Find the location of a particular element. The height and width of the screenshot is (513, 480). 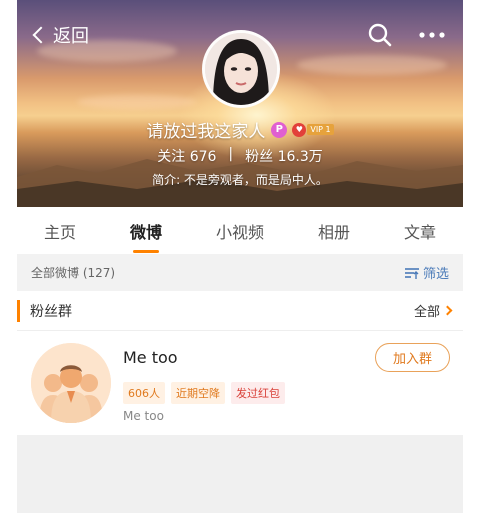

p-badge-icon: P is located at coordinates (279, 129).